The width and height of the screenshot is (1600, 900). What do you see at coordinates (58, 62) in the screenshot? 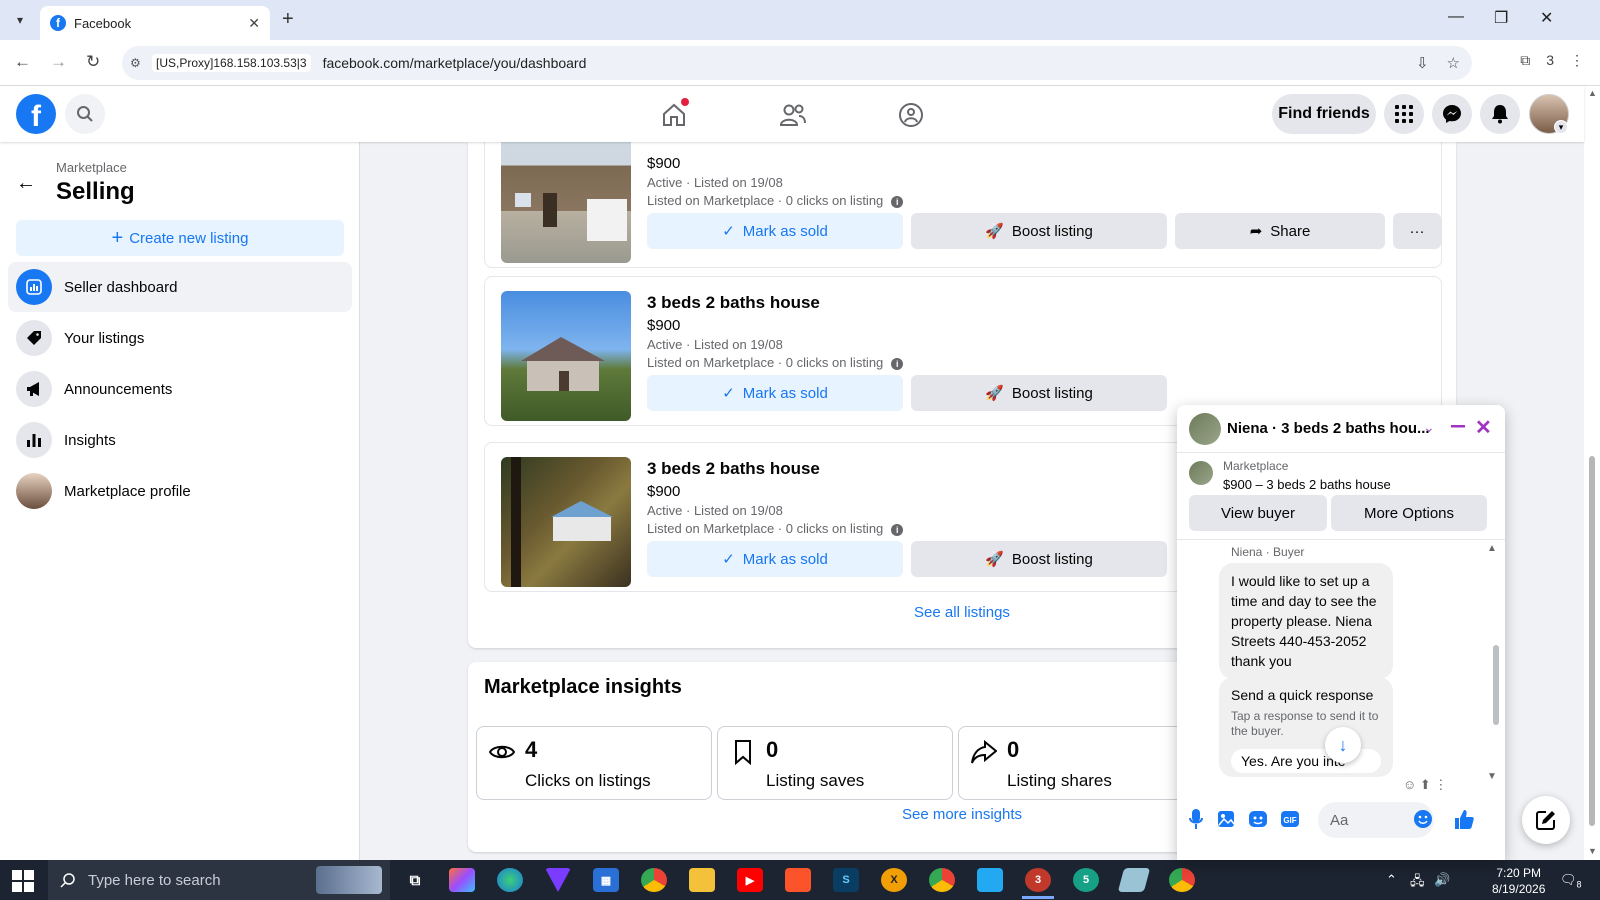
I see `forward-icon: →` at bounding box center [58, 62].